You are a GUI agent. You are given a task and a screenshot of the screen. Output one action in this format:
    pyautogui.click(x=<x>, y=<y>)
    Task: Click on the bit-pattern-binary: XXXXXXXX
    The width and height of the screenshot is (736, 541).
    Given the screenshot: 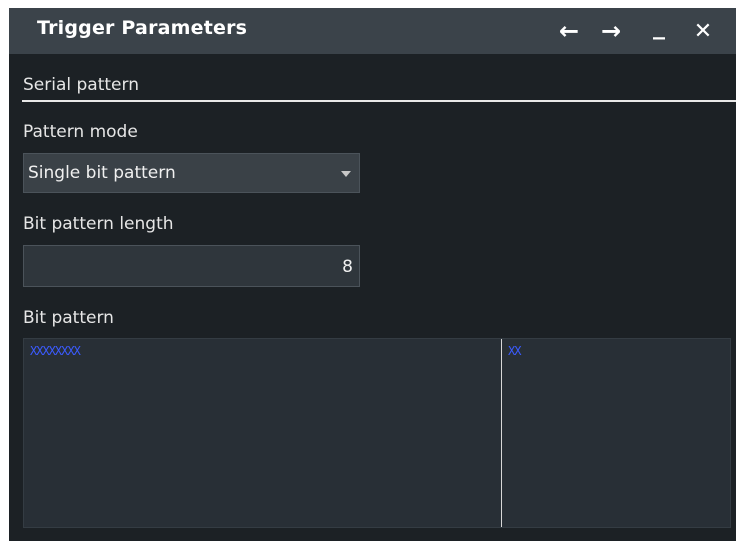 What is the action you would take?
    pyautogui.click(x=55, y=351)
    